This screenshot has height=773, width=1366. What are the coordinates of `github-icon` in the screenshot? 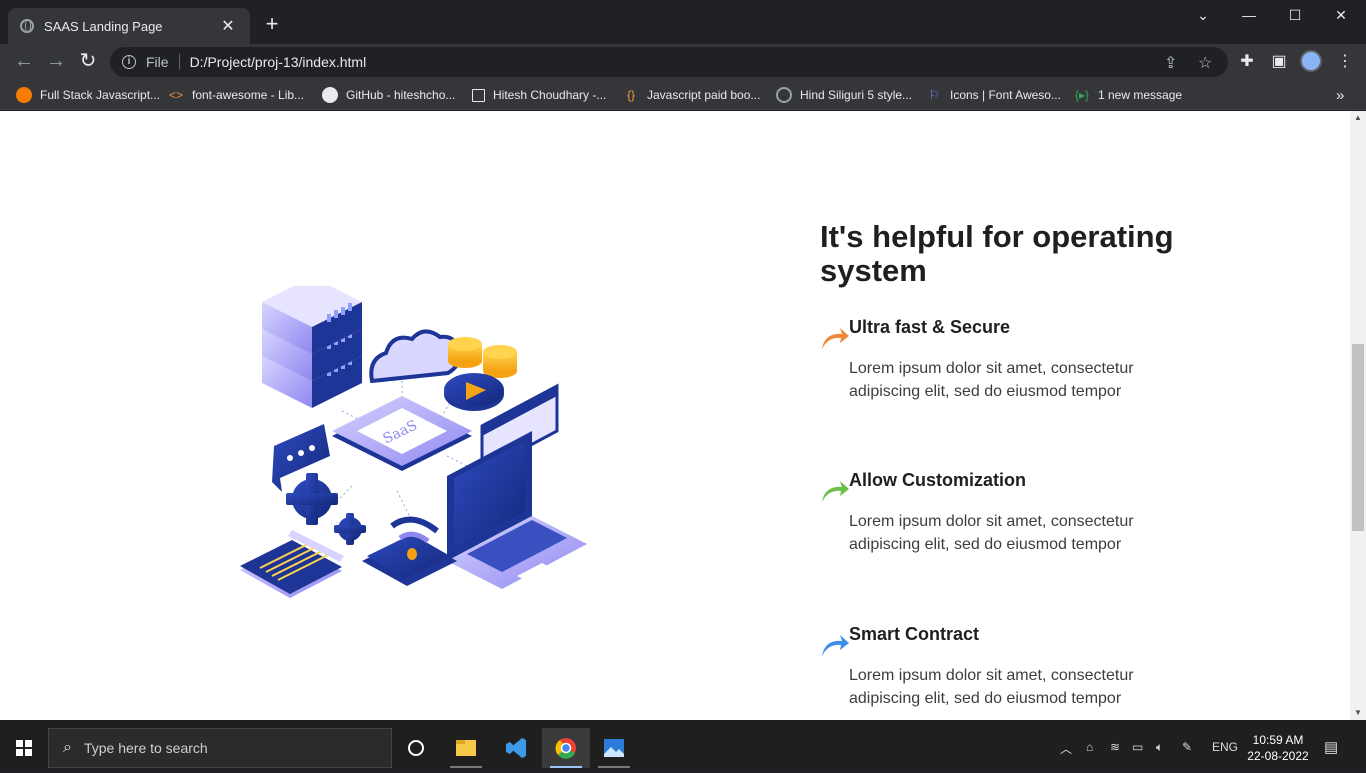 It's located at (330, 95).